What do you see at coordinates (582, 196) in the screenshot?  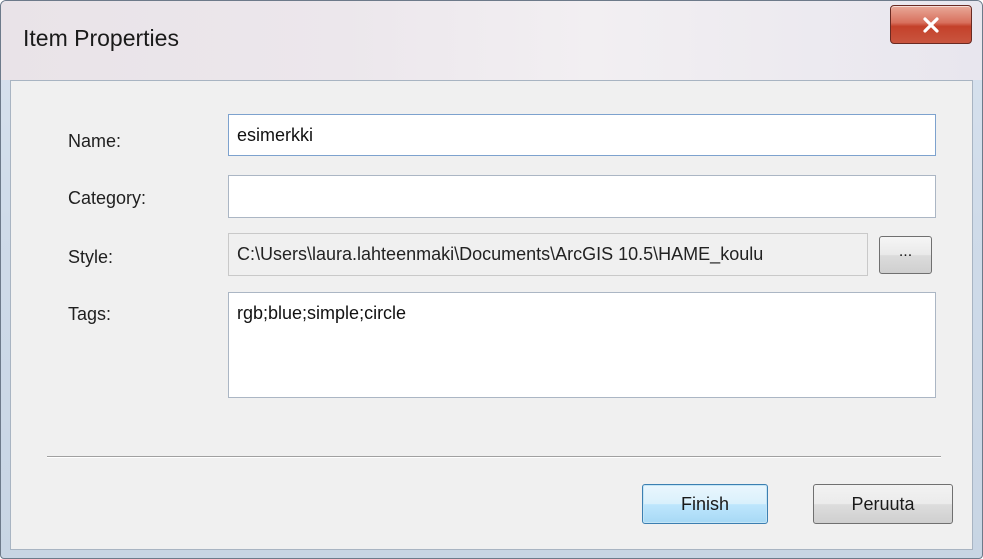 I see `category-input` at bounding box center [582, 196].